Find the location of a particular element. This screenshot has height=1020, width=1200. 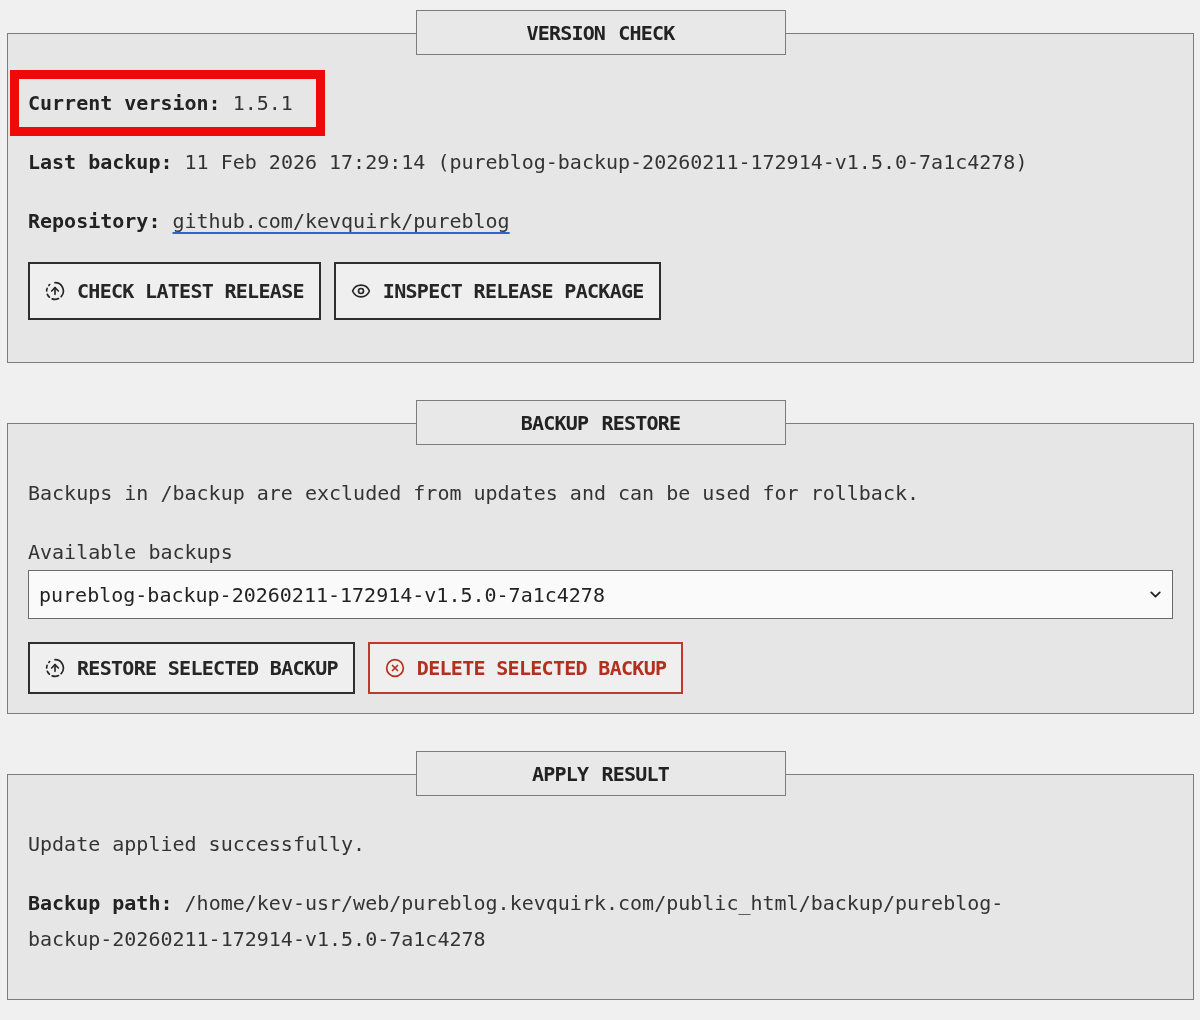

backup-select: pureblog-backup-20260211-172914-v1.5.0-7a1c4278 is located at coordinates (600, 594).